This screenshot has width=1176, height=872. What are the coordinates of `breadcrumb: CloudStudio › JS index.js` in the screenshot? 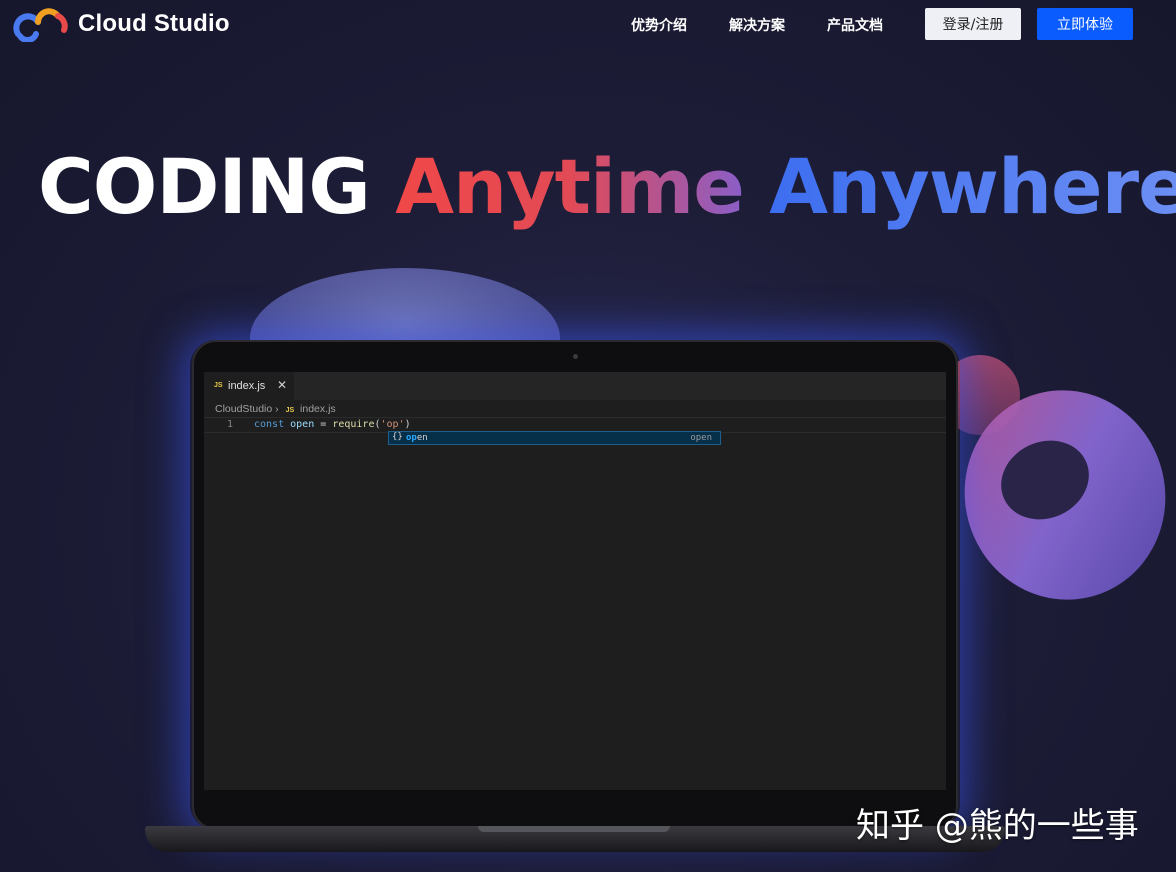 It's located at (275, 409).